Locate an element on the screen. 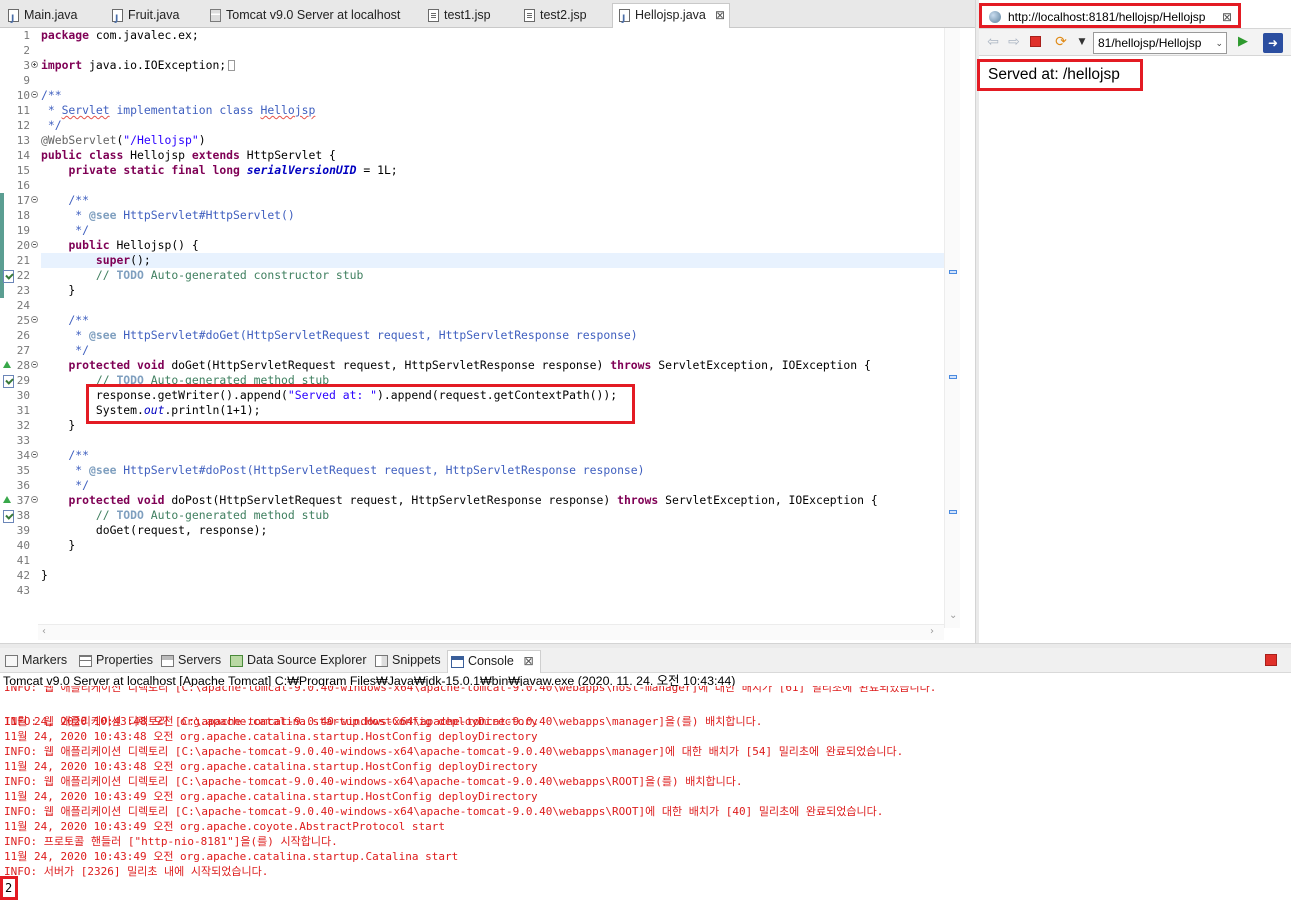 This screenshot has height=905, width=1291. editor-tab-test1-jsp: test1.jsp is located at coordinates (467, 16).